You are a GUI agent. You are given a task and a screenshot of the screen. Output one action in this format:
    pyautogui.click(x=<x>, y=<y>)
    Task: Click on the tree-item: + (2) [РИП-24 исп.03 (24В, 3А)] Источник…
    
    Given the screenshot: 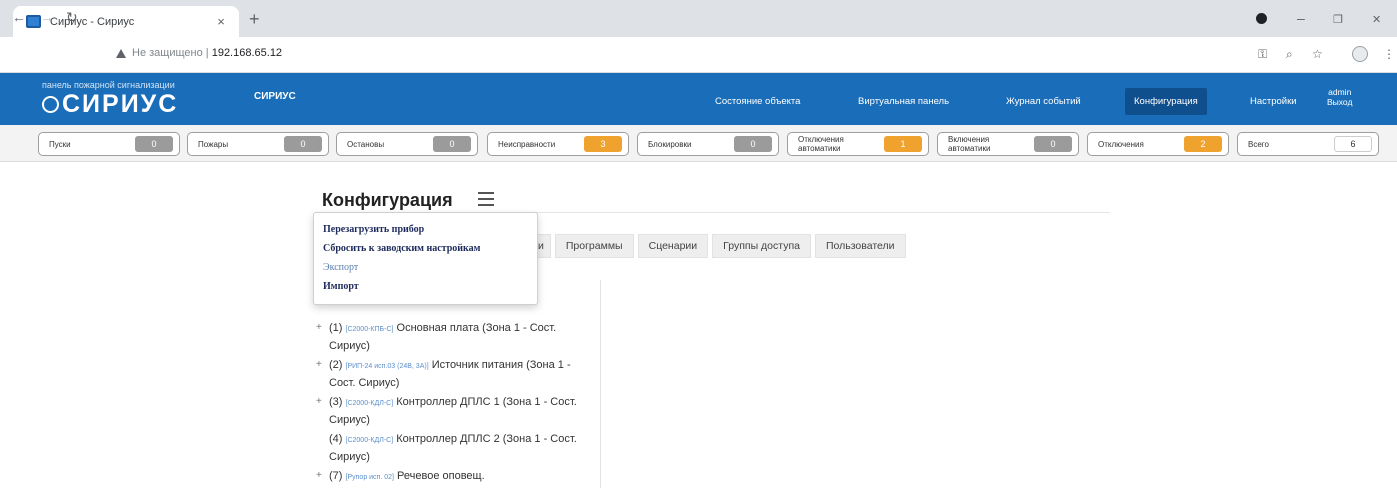 What is the action you would take?
    pyautogui.click(x=458, y=374)
    